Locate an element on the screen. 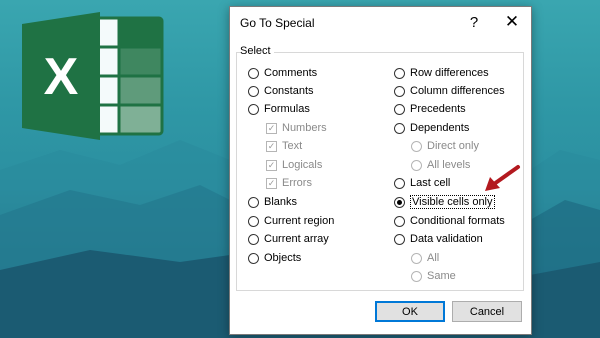 The height and width of the screenshot is (338, 600). option-last-cell: Last cell is located at coordinates (422, 183).